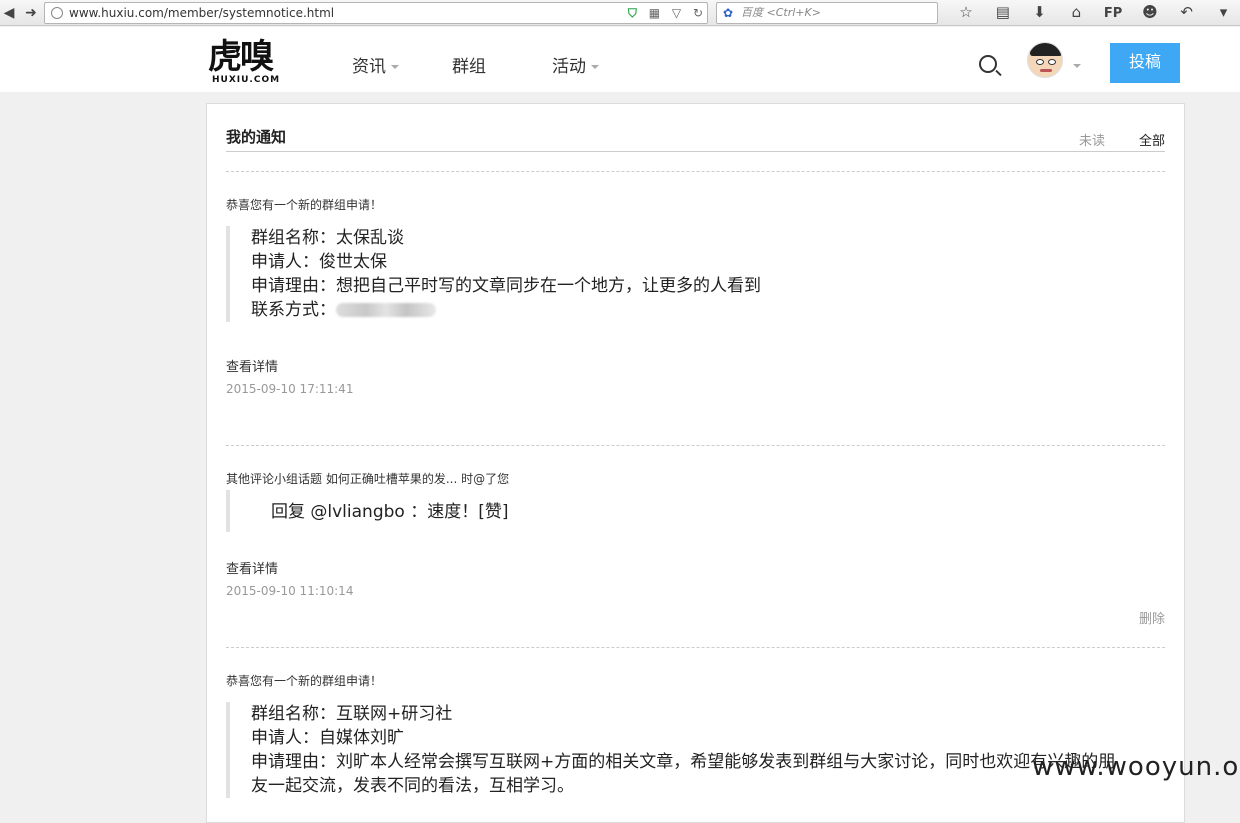 This screenshot has width=1240, height=823. What do you see at coordinates (1003, 12) in the screenshot?
I see `reading-list-icon: ▤` at bounding box center [1003, 12].